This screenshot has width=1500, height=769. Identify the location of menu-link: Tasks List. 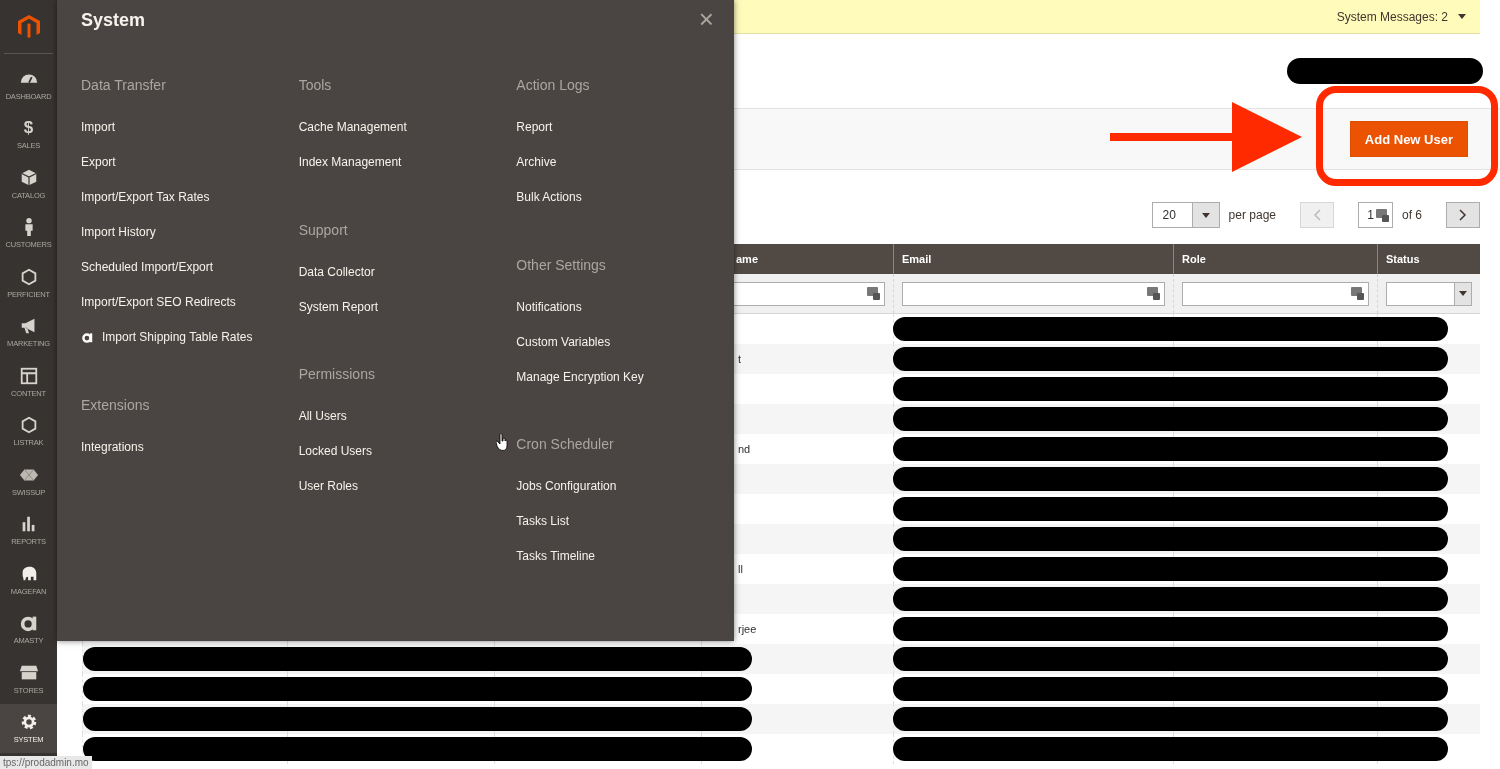
(543, 521).